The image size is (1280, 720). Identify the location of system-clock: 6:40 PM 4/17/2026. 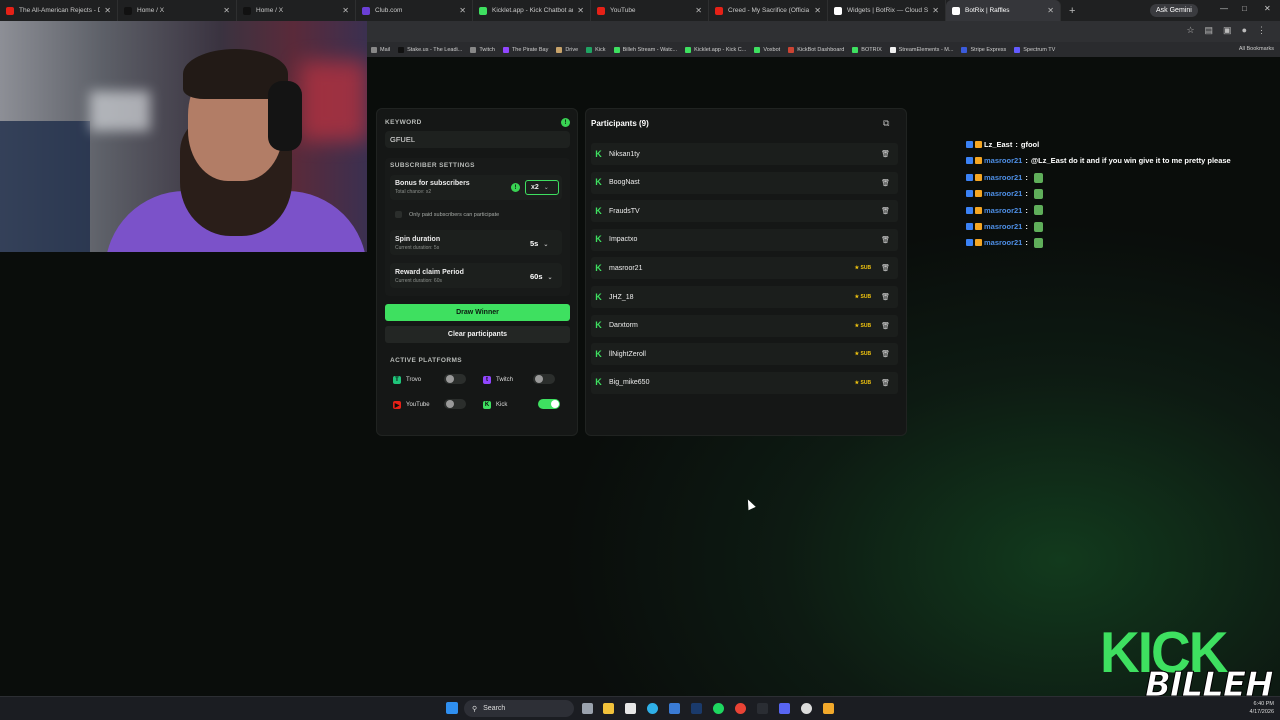
(1262, 708).